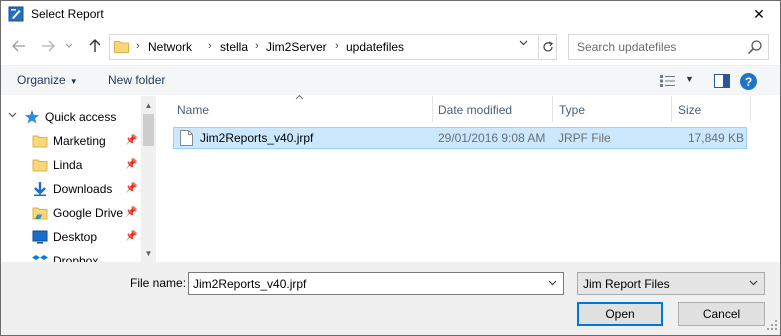 This screenshot has height=336, width=781. I want to click on file-name-label: File name:, so click(158, 283).